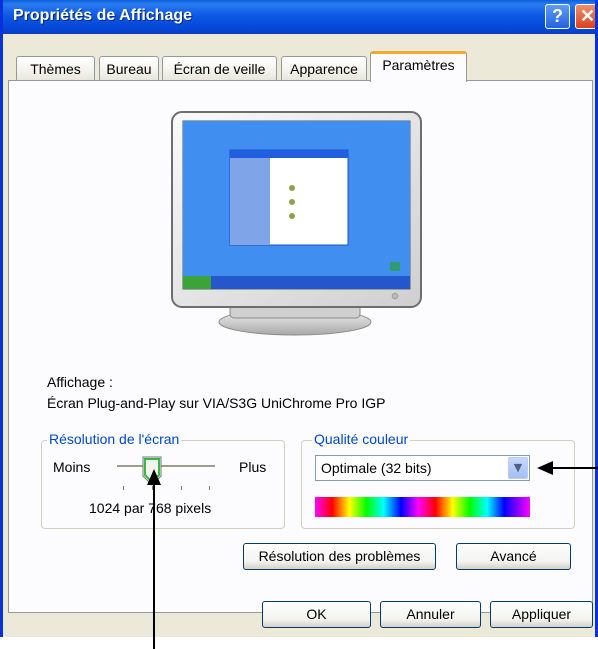 This screenshot has width=598, height=649. Describe the element at coordinates (518, 468) in the screenshot. I see `chevron-down-icon: ▼` at that location.